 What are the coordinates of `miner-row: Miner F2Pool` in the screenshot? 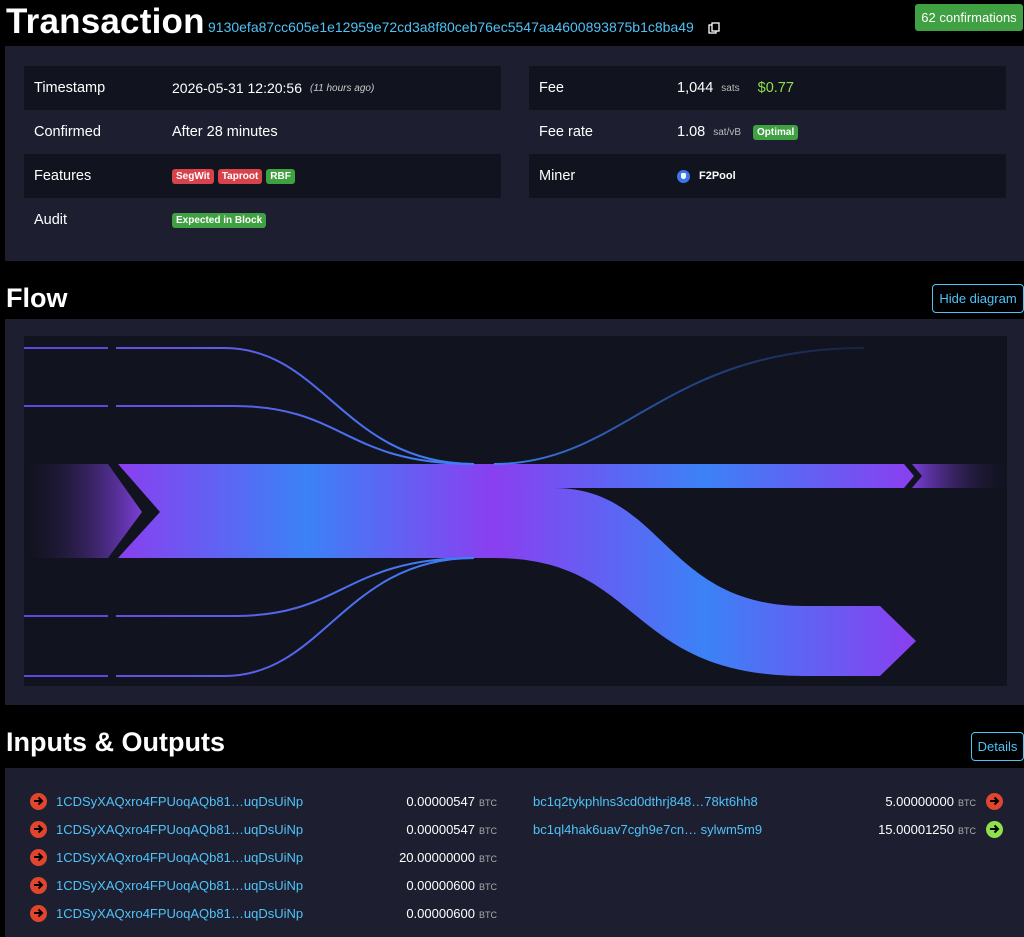 It's located at (767, 176).